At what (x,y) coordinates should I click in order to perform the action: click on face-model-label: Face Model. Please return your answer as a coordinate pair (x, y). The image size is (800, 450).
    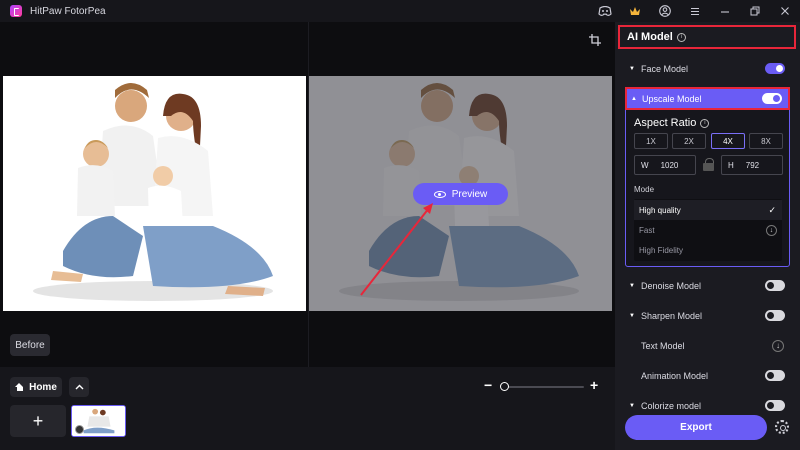
    Looking at the image, I should click on (665, 69).